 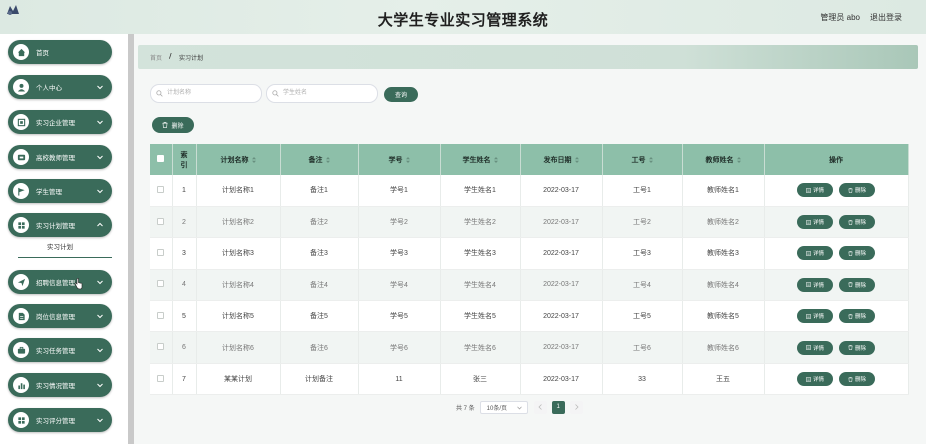 I want to click on sidebar-item-scoring: 实习评分管理, so click(x=60, y=420).